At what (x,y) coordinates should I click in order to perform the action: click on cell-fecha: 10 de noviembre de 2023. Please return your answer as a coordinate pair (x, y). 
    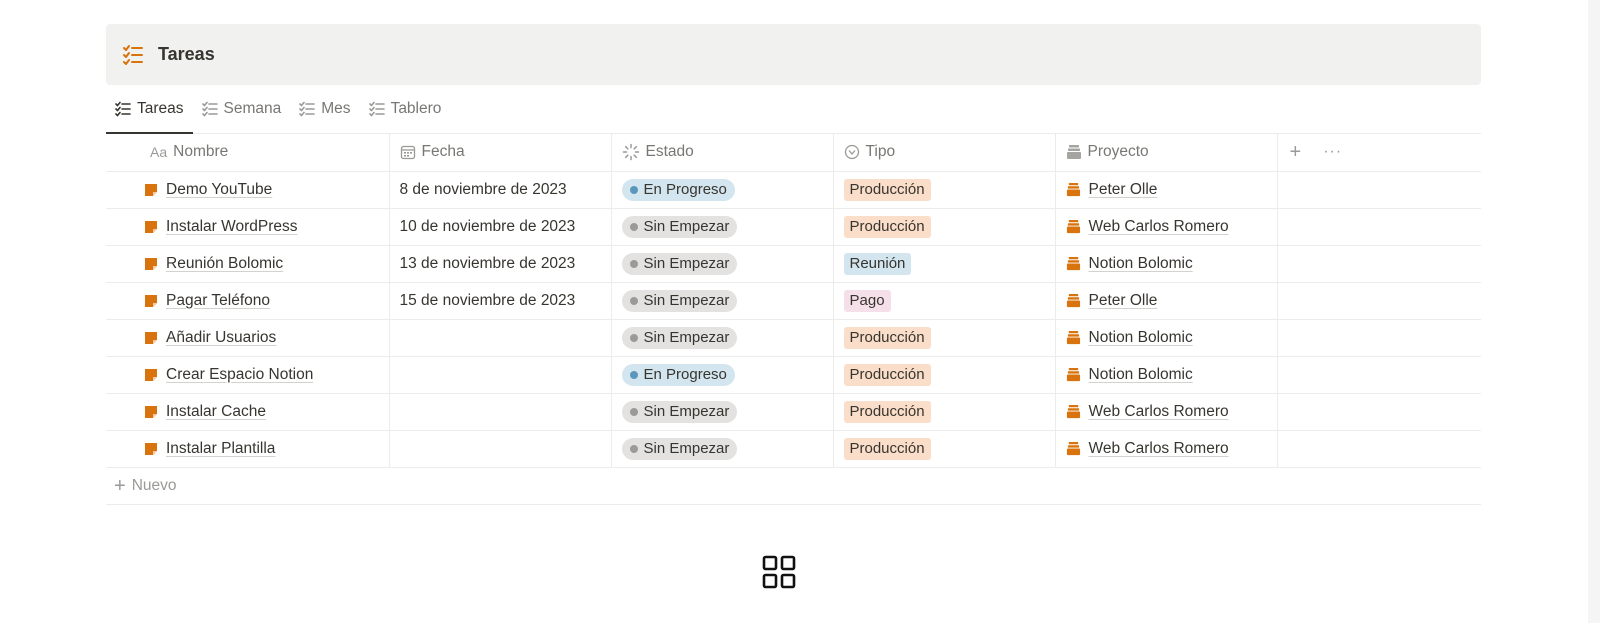
    Looking at the image, I should click on (499, 227).